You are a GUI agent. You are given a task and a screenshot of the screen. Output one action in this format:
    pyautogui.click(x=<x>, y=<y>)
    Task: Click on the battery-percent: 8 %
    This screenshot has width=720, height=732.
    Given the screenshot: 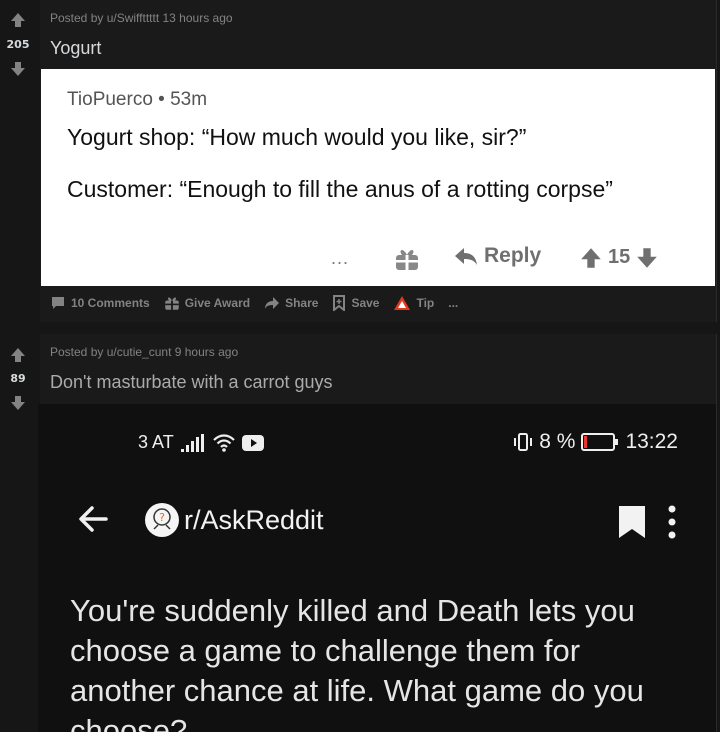 What is the action you would take?
    pyautogui.click(x=557, y=441)
    